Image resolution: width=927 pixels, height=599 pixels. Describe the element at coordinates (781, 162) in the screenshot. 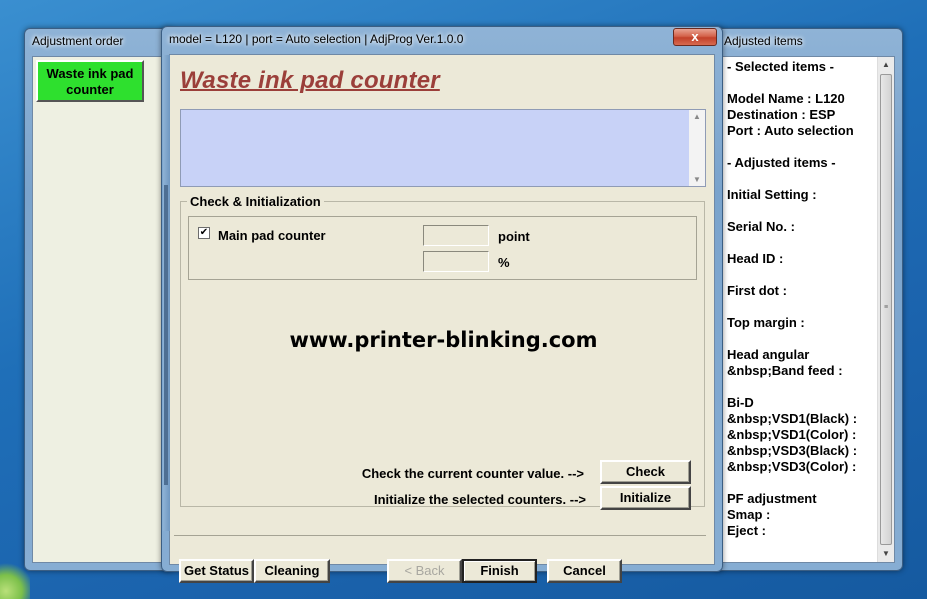

I see `adjusted-item-line: - Adjusted items -` at that location.